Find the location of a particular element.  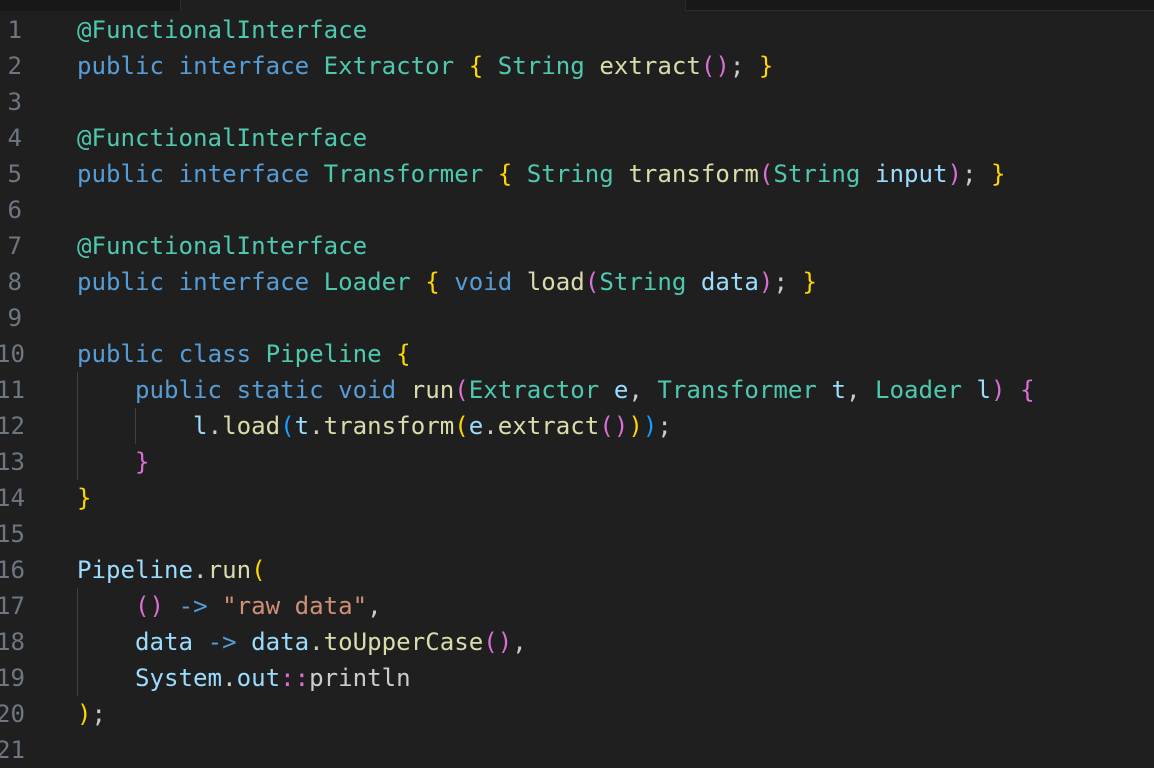

code-line: 12 l.load(t.transform(e.extract())); is located at coordinates (577, 426).